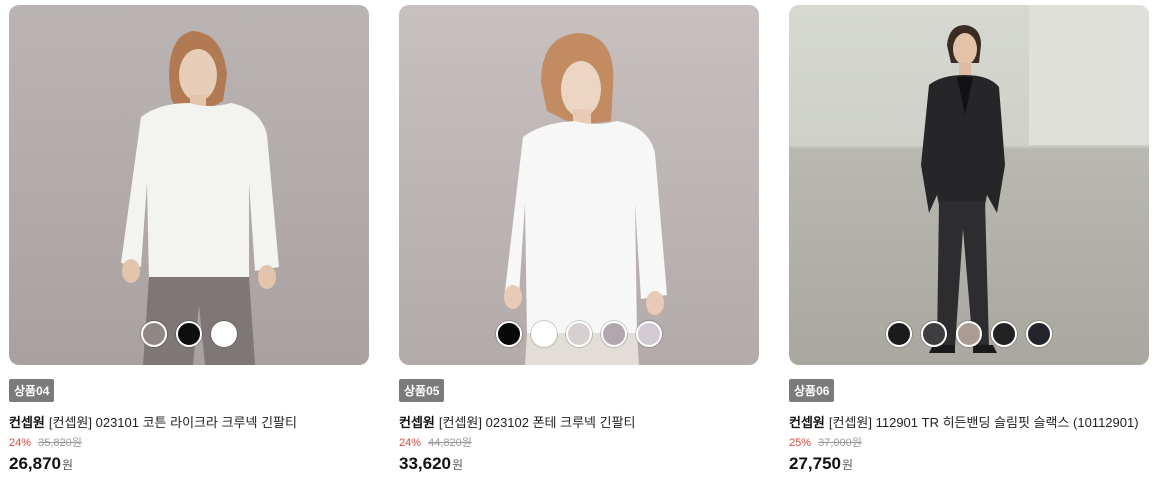 The width and height of the screenshot is (1160, 502). I want to click on sale-price-line: 27,750원, so click(969, 464).